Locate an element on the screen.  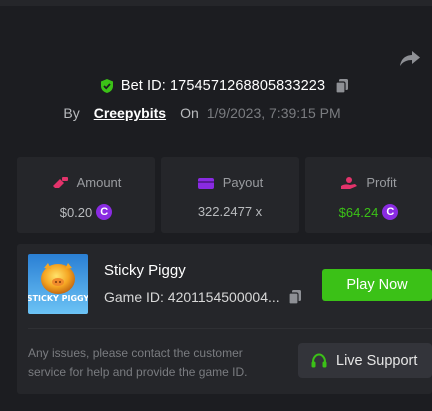
stat-amount-label: Amount is located at coordinates (99, 182).